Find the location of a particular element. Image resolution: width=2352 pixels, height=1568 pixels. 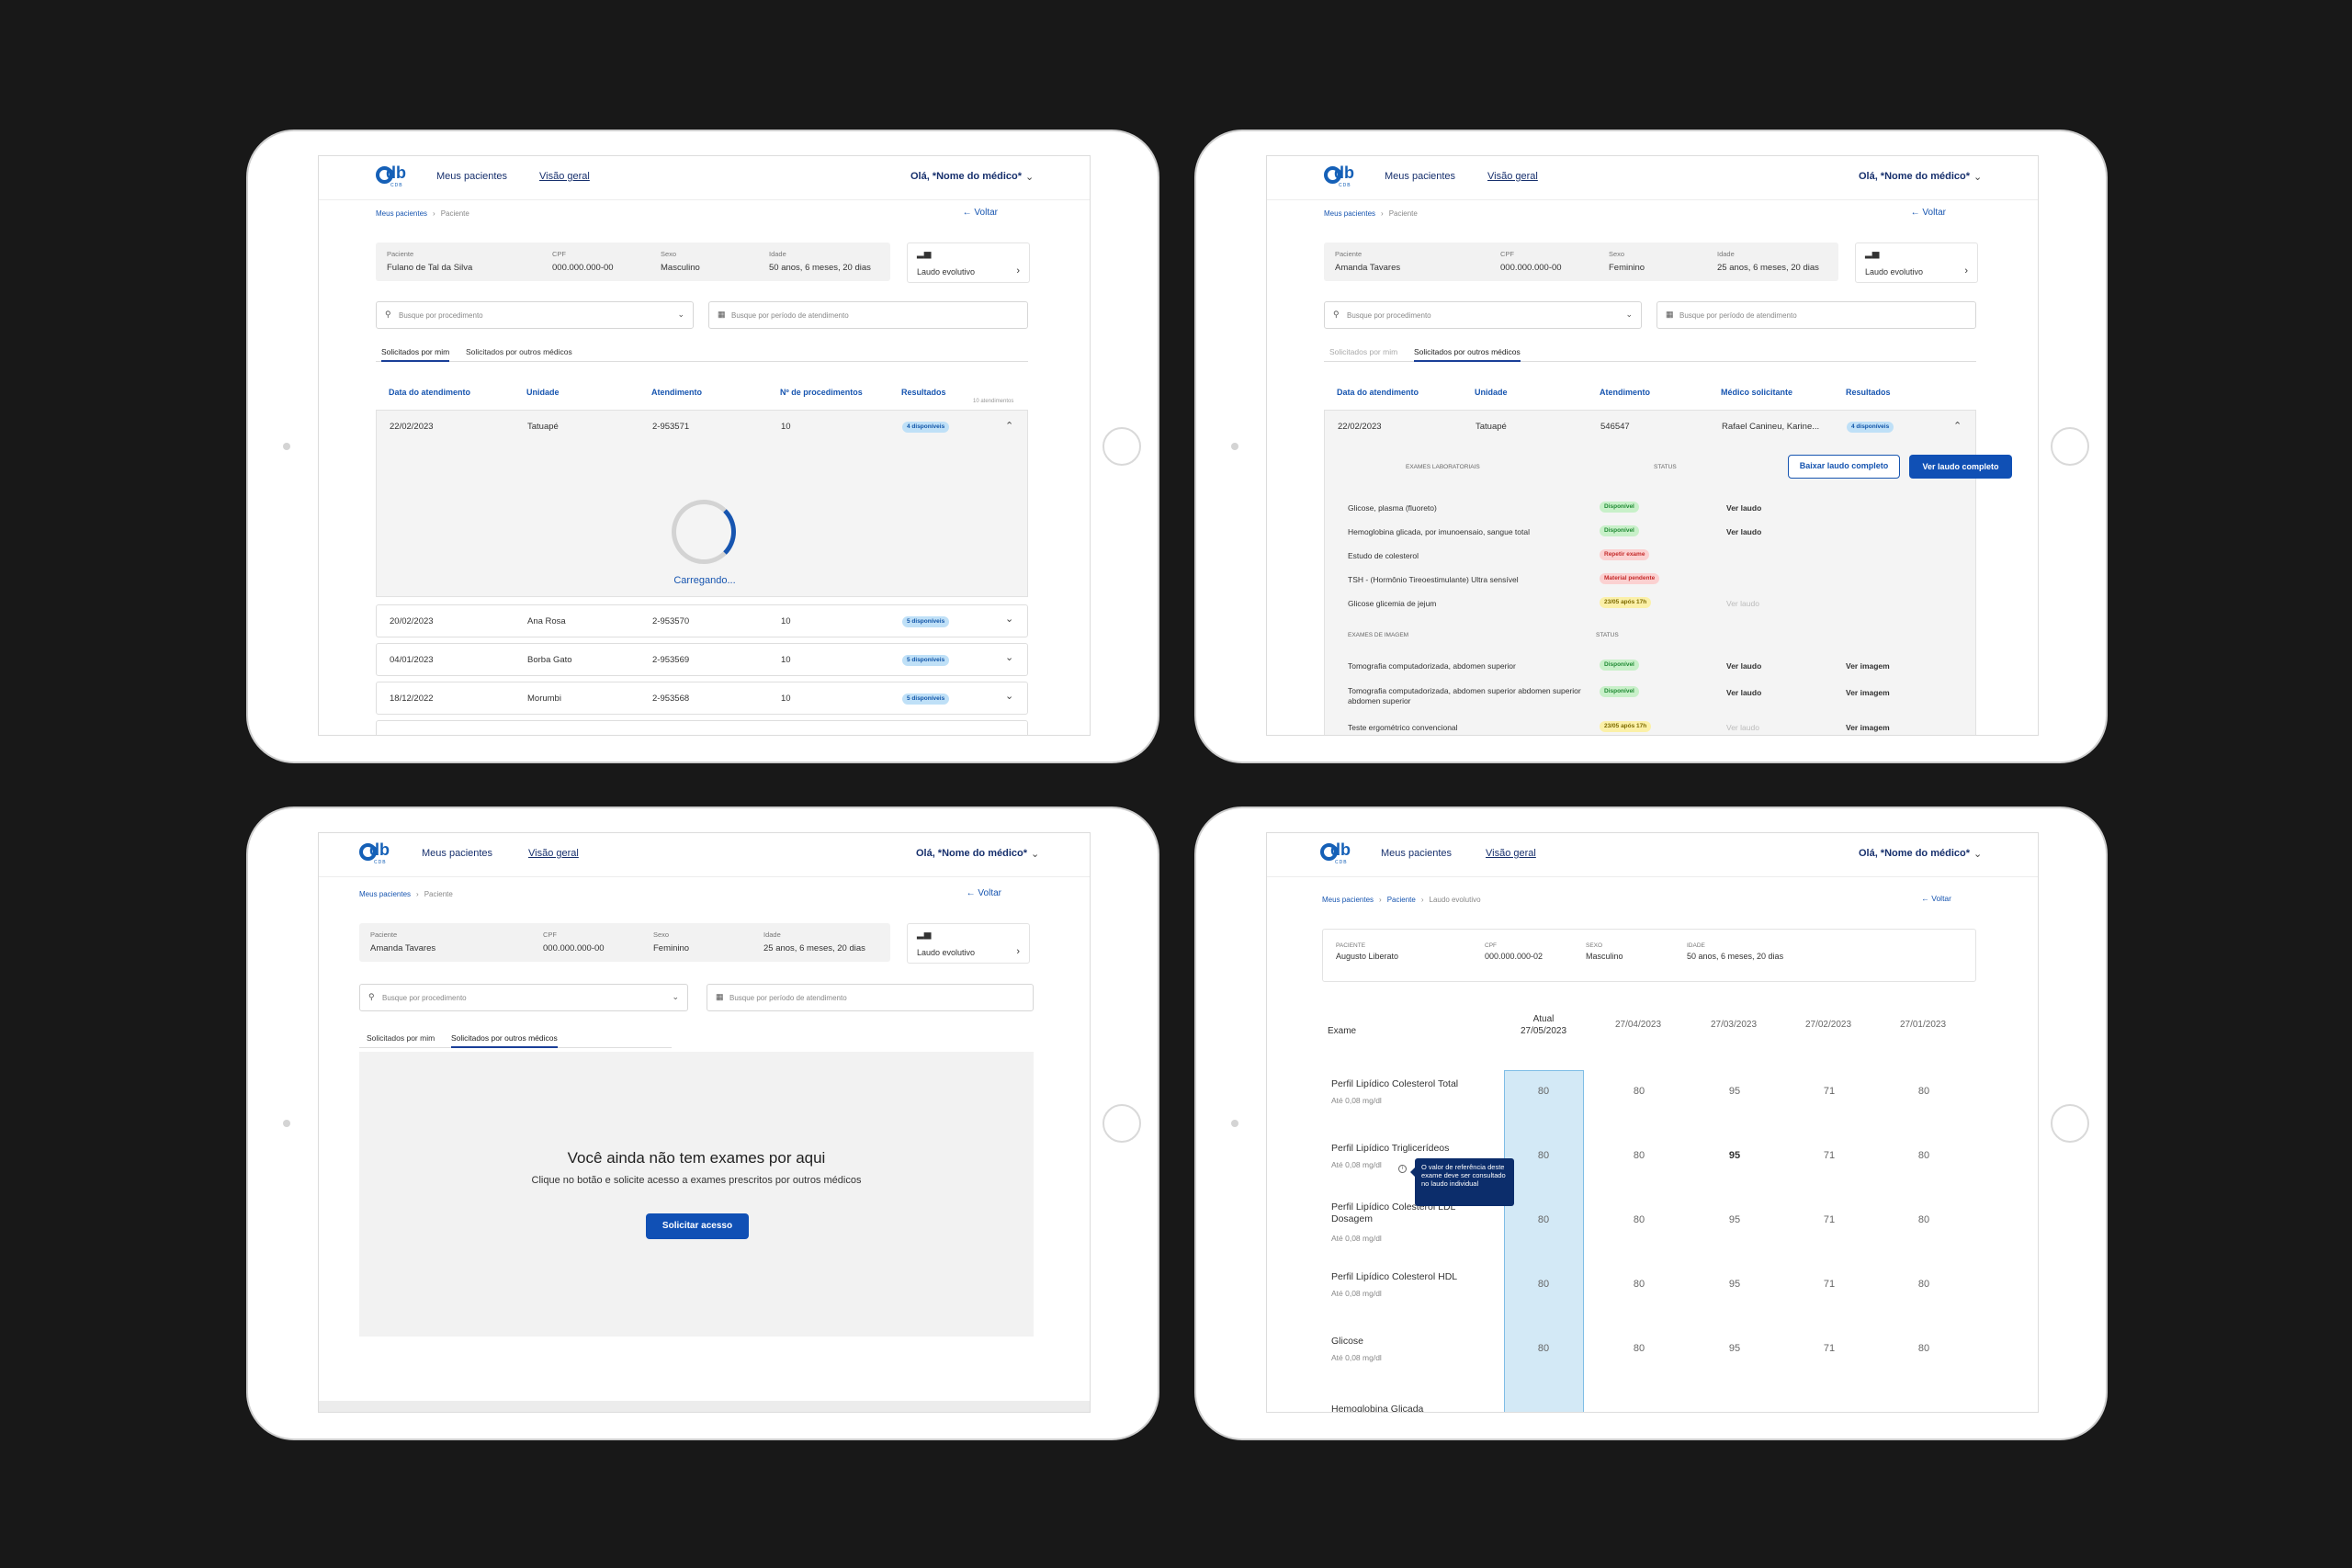

procedure-search-placeholder: Busque por procedimento is located at coordinates (441, 315).